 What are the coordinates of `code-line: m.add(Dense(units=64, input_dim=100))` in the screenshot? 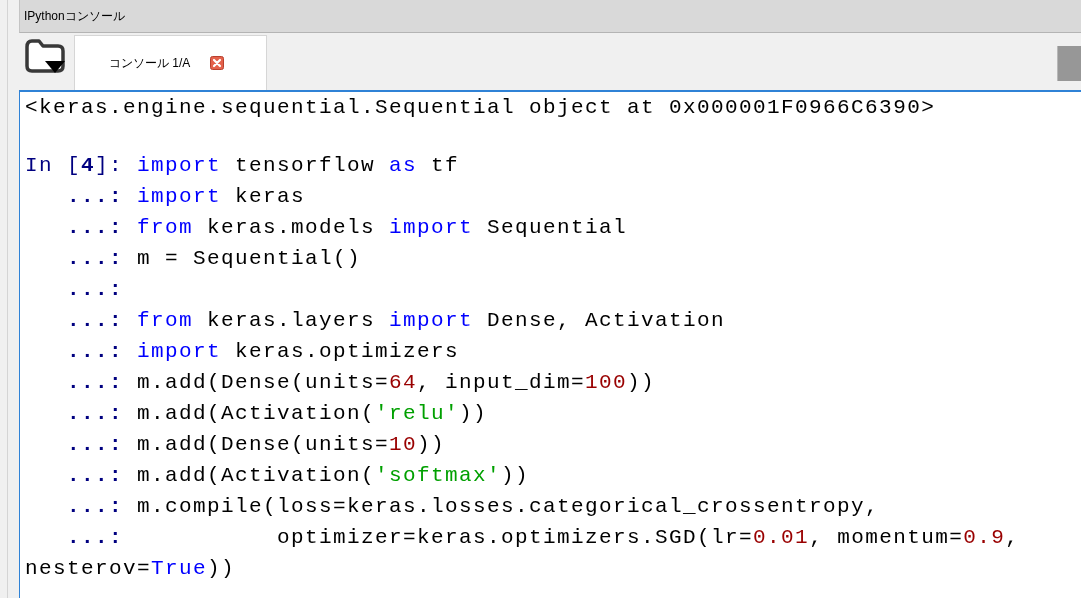 It's located at (396, 383).